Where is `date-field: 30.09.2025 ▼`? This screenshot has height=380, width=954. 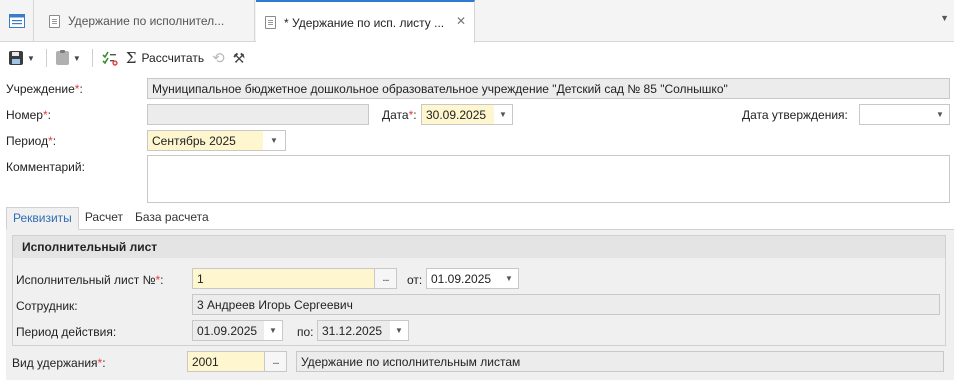
date-field: 30.09.2025 ▼ is located at coordinates (467, 114).